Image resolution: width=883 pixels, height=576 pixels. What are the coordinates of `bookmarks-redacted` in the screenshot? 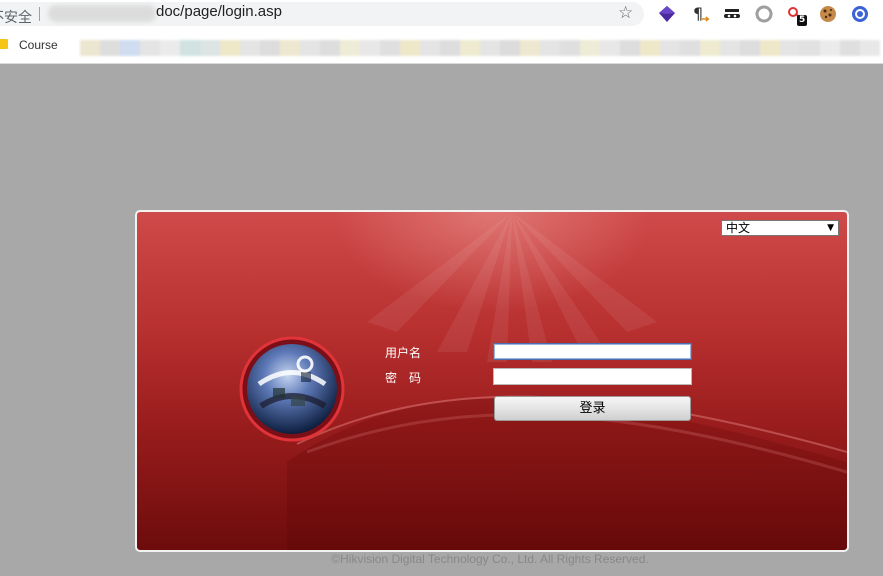 It's located at (480, 48).